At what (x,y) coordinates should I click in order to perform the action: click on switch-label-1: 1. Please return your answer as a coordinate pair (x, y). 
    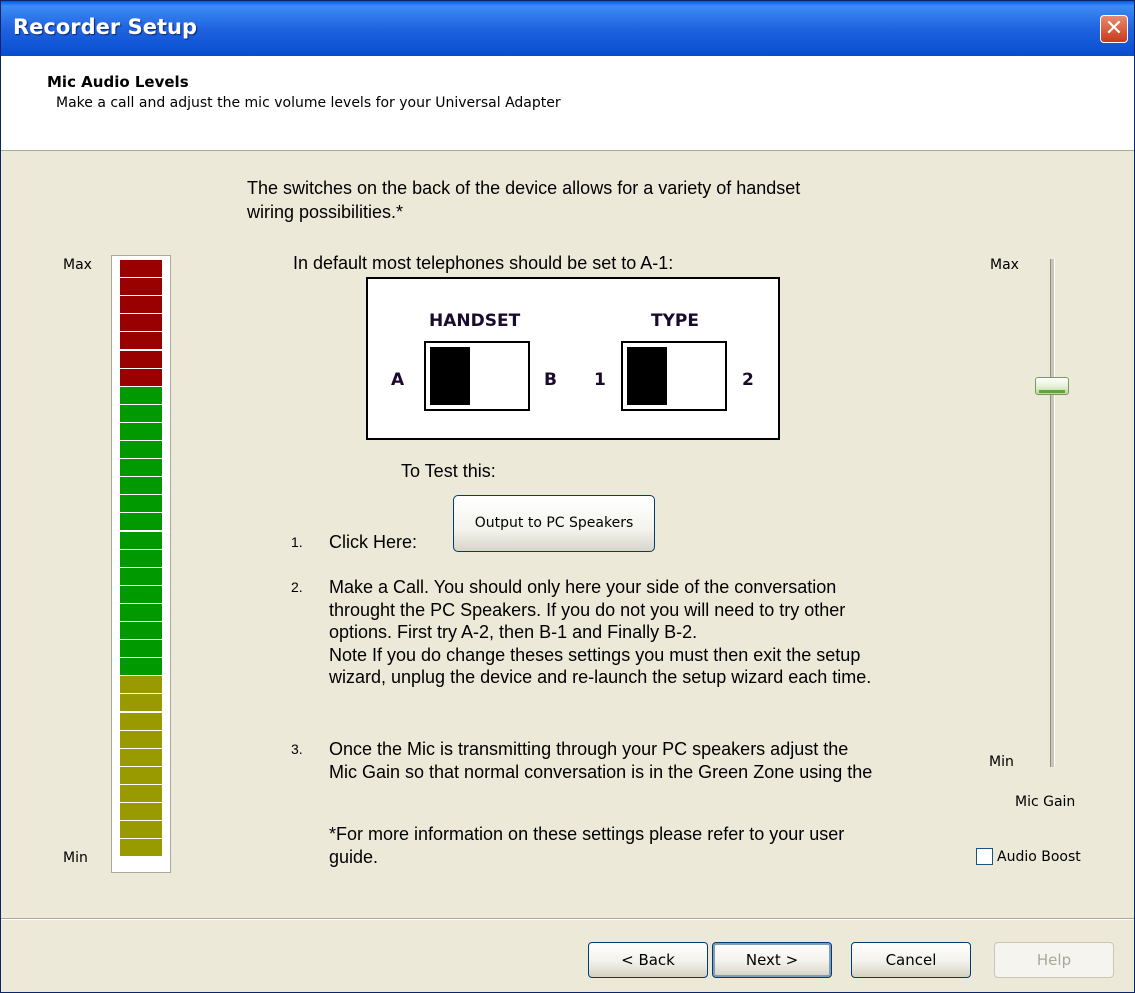
    Looking at the image, I should click on (600, 380).